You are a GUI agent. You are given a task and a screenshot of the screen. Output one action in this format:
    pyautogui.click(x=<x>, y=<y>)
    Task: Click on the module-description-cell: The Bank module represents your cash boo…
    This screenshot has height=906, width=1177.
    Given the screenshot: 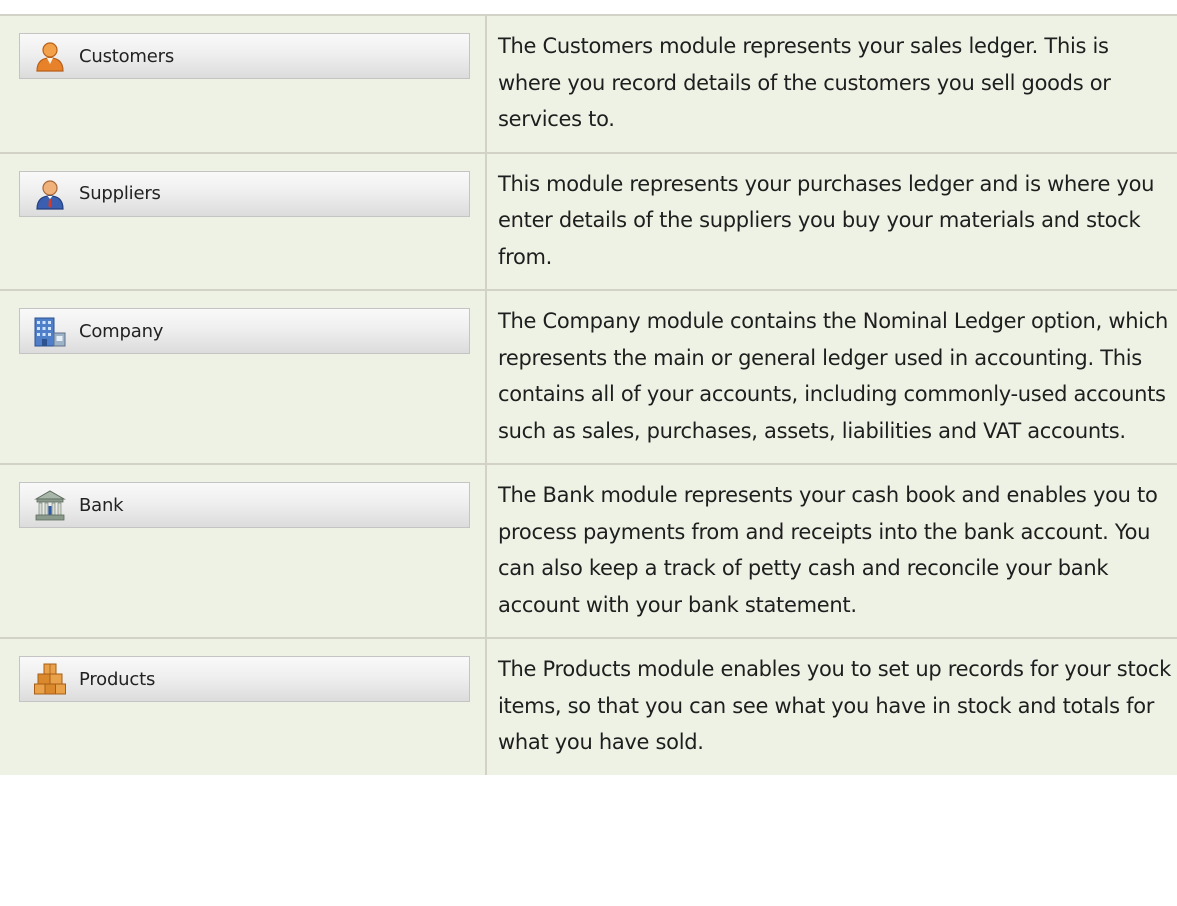 What is the action you would take?
    pyautogui.click(x=831, y=551)
    